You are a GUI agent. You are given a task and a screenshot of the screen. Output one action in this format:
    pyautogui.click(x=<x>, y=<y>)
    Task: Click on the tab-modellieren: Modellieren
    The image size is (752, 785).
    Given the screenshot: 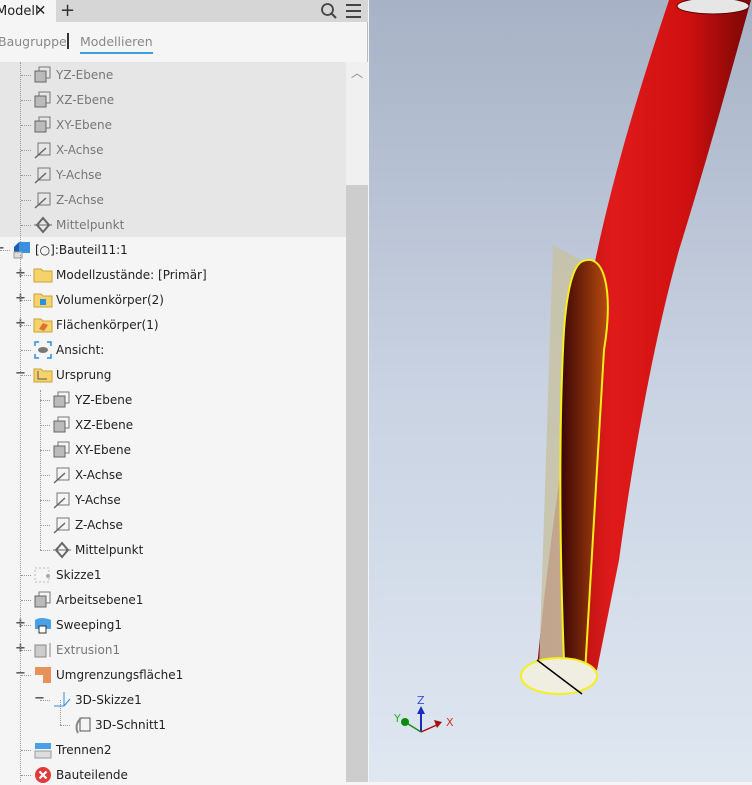 What is the action you would take?
    pyautogui.click(x=116, y=44)
    